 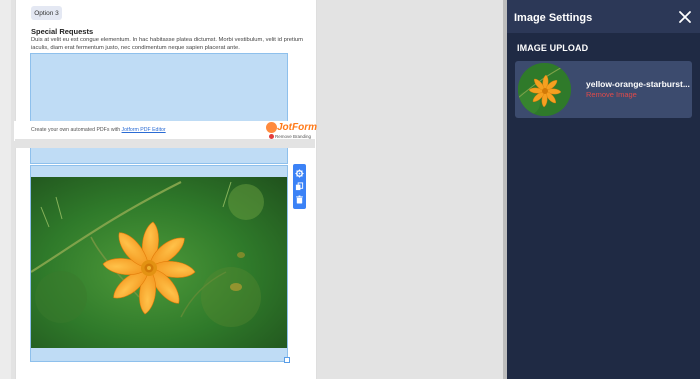 What do you see at coordinates (603, 16) in the screenshot?
I see `panel-header: Image Settings` at bounding box center [603, 16].